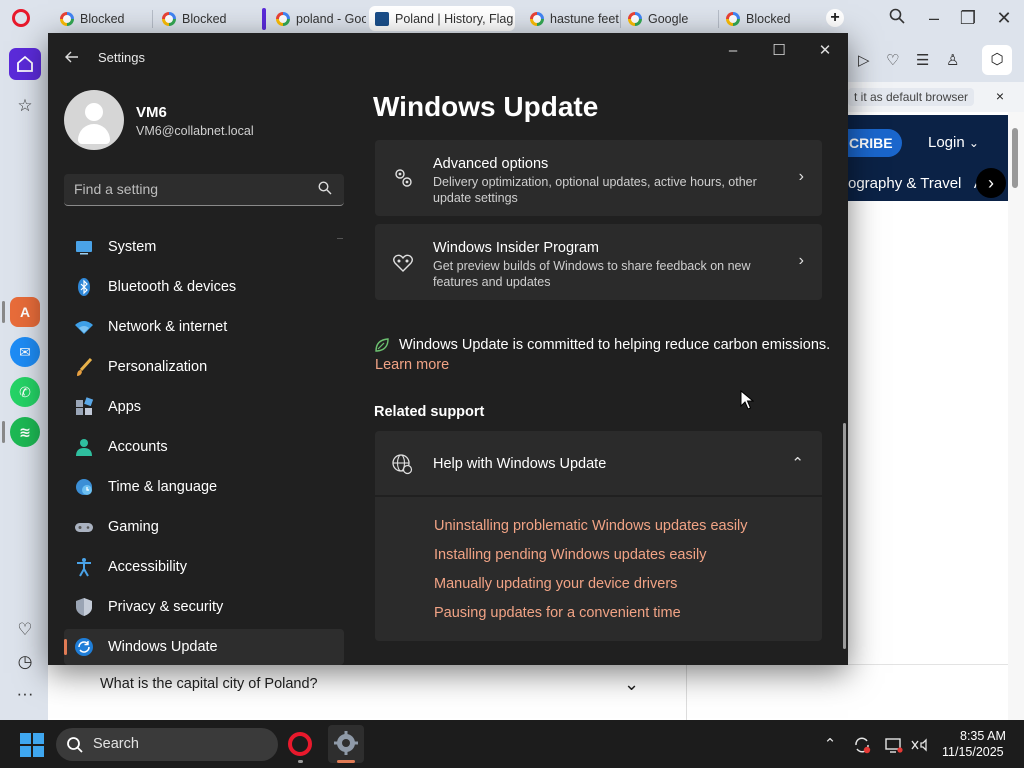 The width and height of the screenshot is (1024, 768). I want to click on avatar, so click(94, 120).